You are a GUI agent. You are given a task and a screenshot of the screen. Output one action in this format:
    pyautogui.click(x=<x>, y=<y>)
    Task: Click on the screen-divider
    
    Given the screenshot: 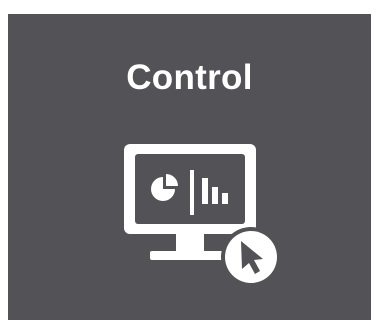 What is the action you would take?
    pyautogui.click(x=192, y=192)
    